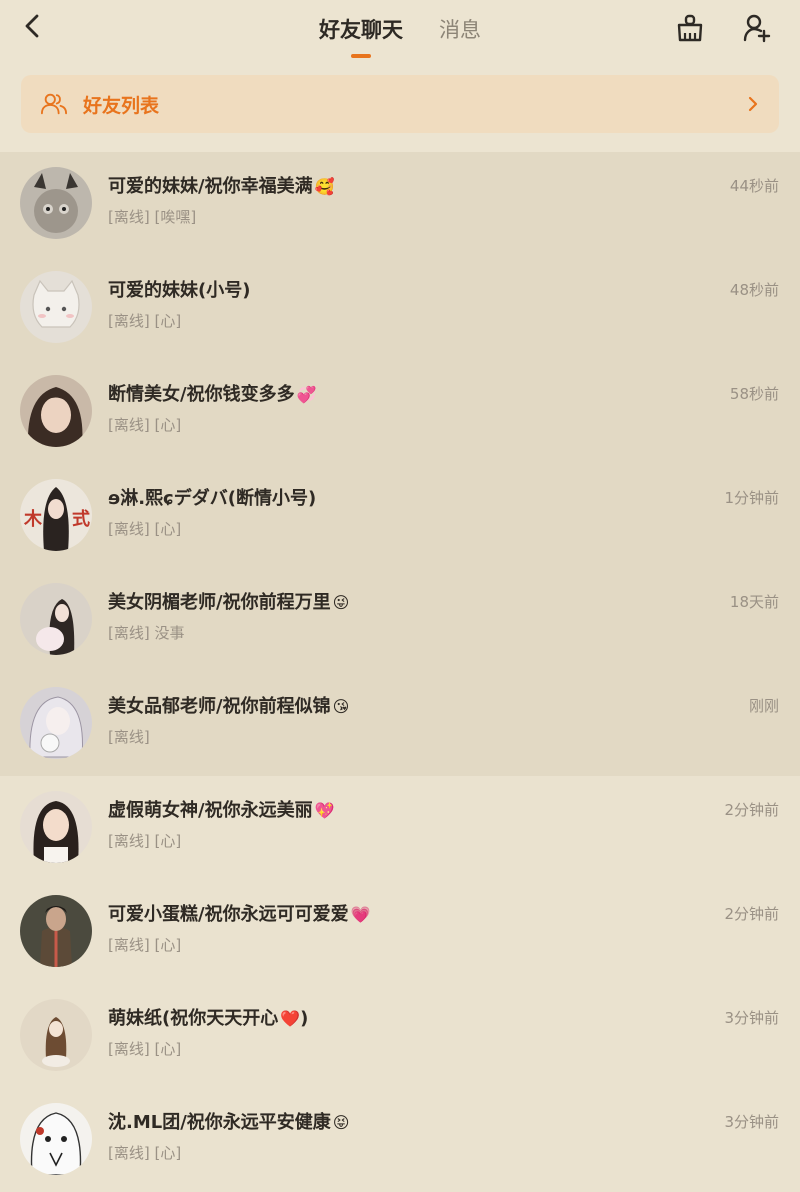 The image size is (800, 1192). I want to click on conversation-item: 虚假萌女神/祝你永远美丽 💖 [离线] [心] 2分钟前, so click(400, 828).